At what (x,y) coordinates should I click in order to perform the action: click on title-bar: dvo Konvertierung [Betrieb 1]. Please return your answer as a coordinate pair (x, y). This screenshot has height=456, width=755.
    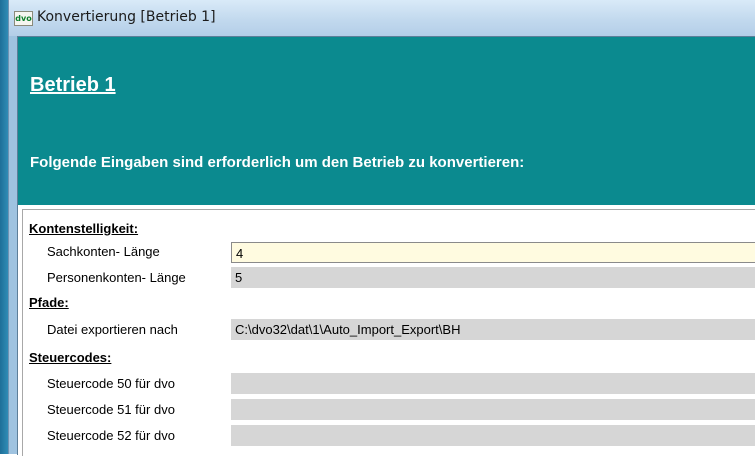
    Looking at the image, I should click on (382, 18).